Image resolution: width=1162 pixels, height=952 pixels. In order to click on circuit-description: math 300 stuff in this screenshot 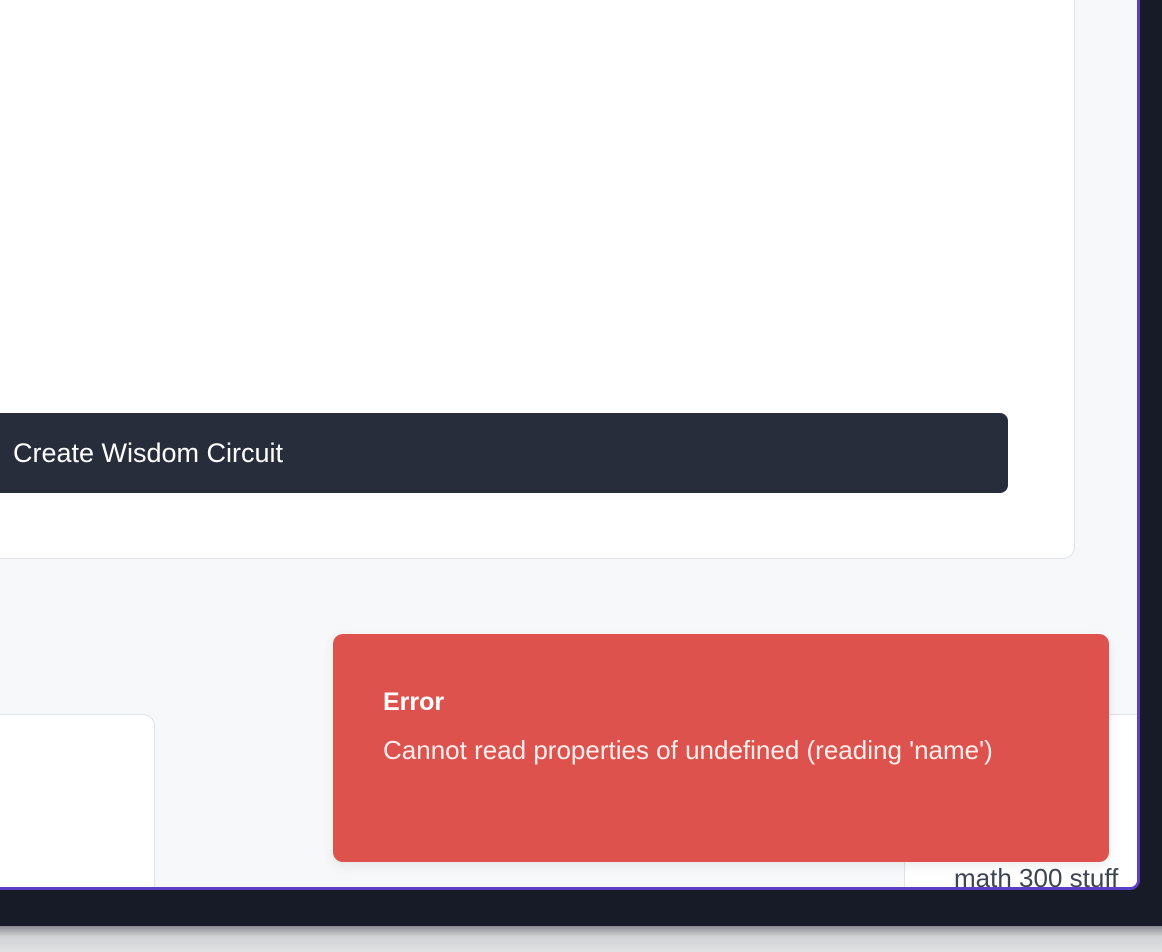, I will do `click(1036, 876)`.